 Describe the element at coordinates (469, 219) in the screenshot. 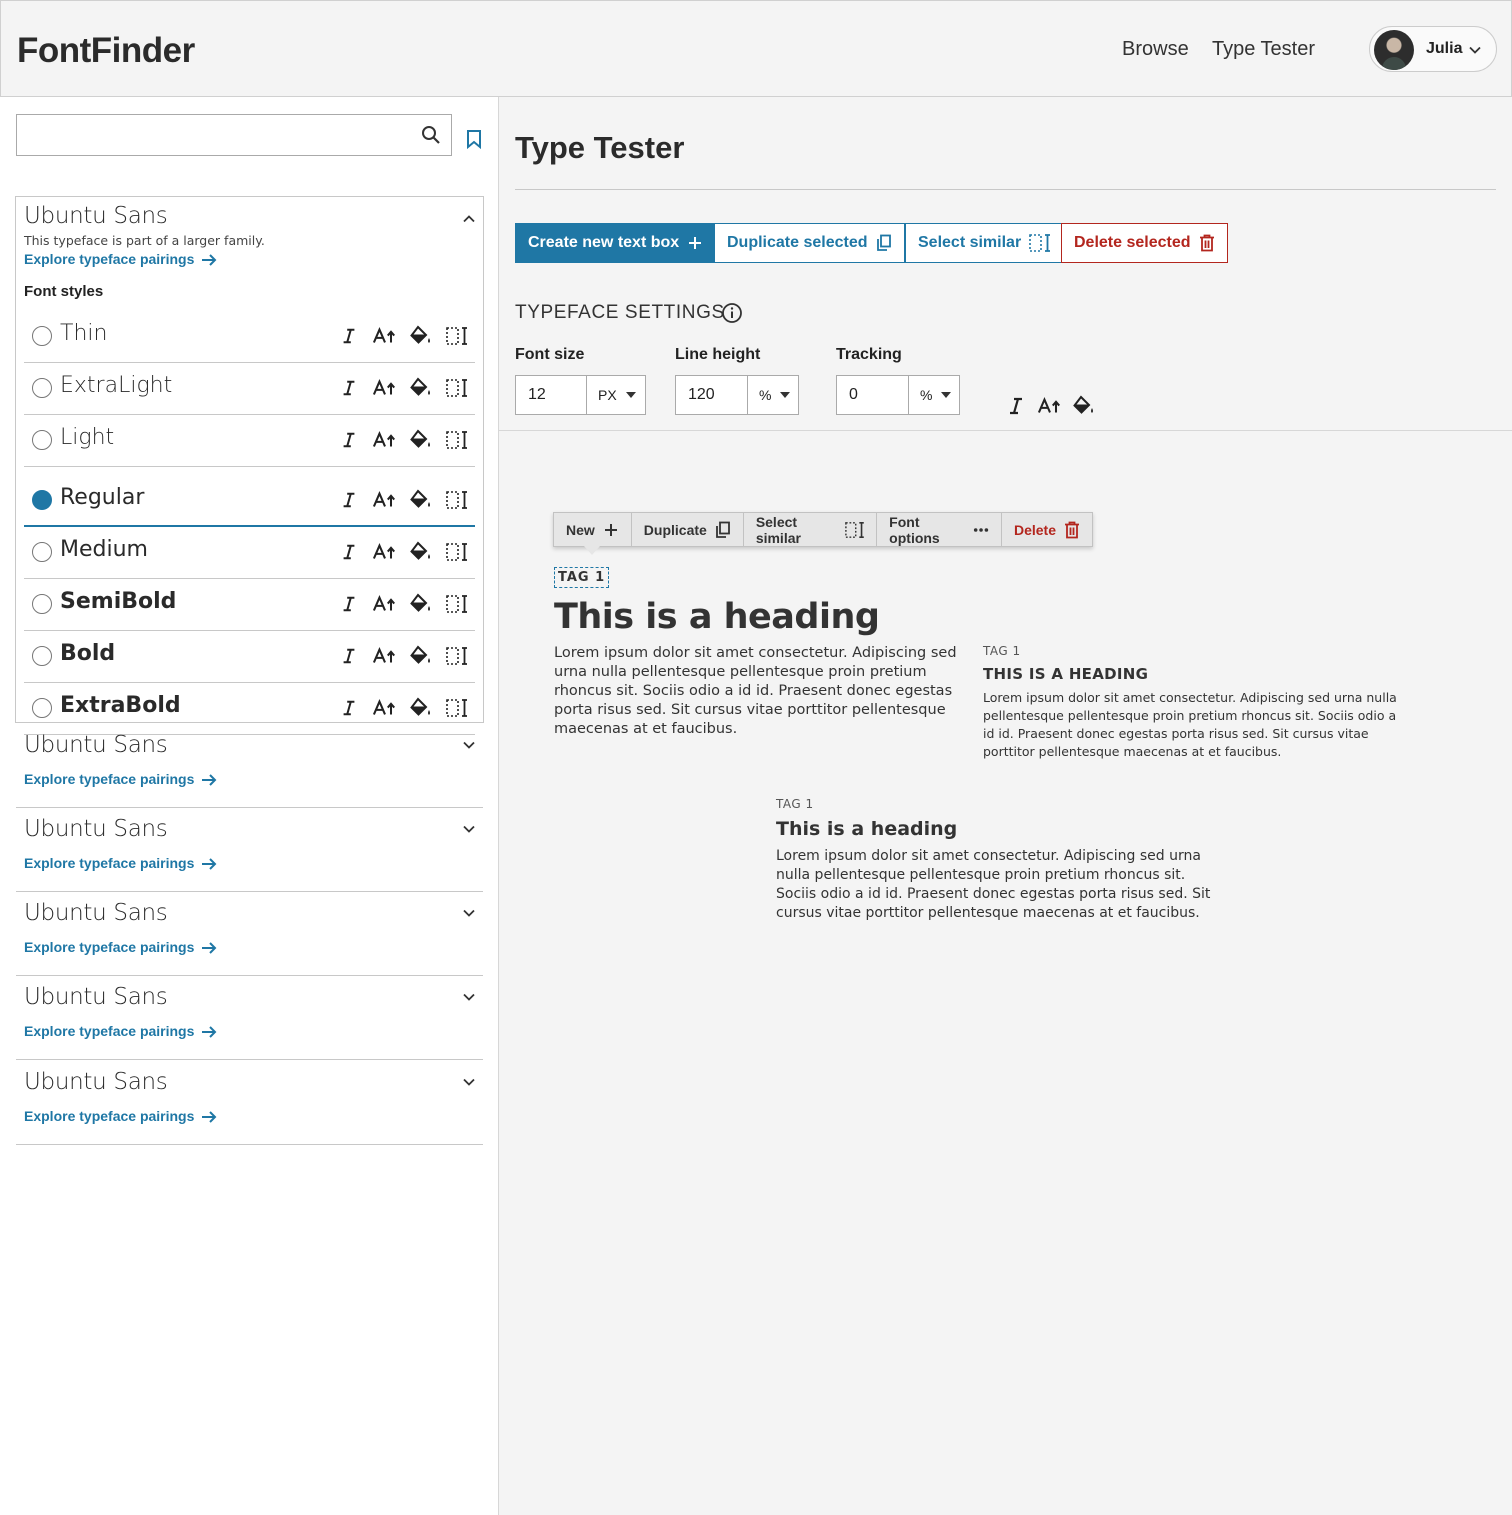

I see `chevron-up-icon` at that location.